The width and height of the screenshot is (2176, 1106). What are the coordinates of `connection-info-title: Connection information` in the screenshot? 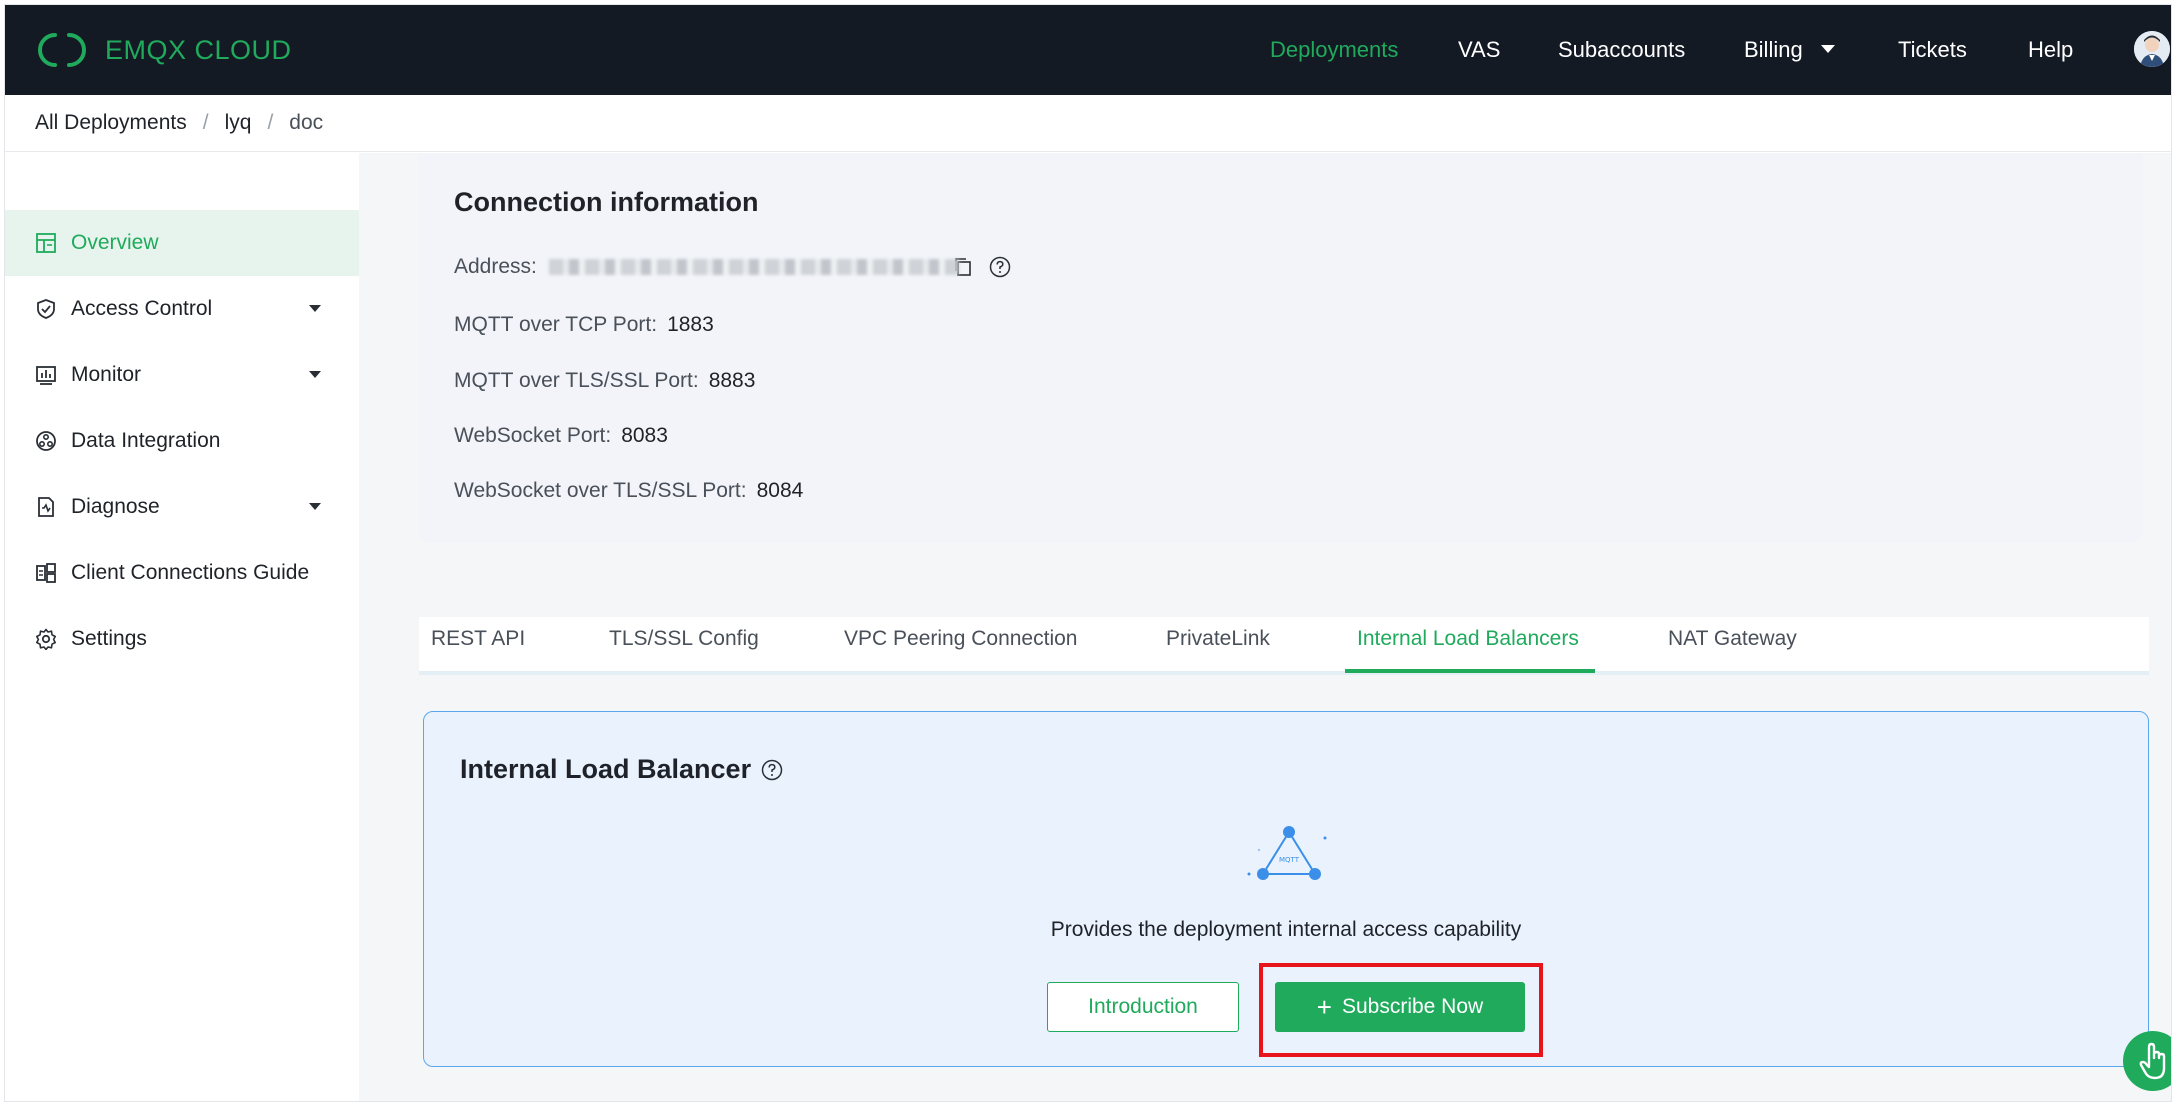 It's located at (606, 202).